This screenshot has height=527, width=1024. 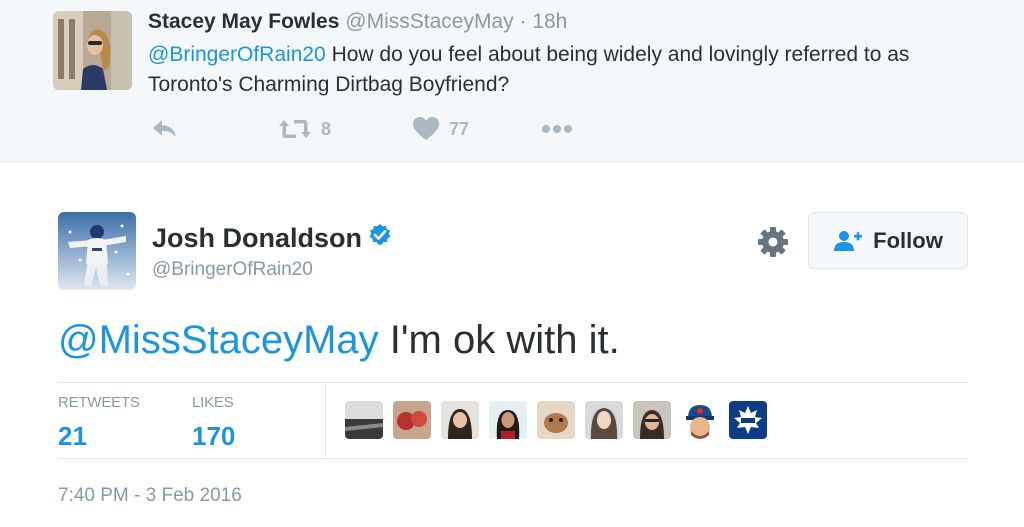 I want to click on heart-icon, so click(x=426, y=128).